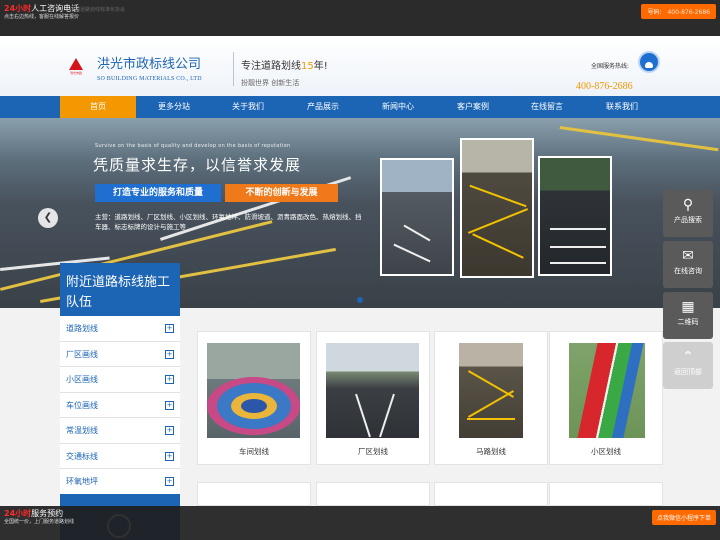  What do you see at coordinates (98, 107) in the screenshot?
I see `nav-item-home: 首页` at bounding box center [98, 107].